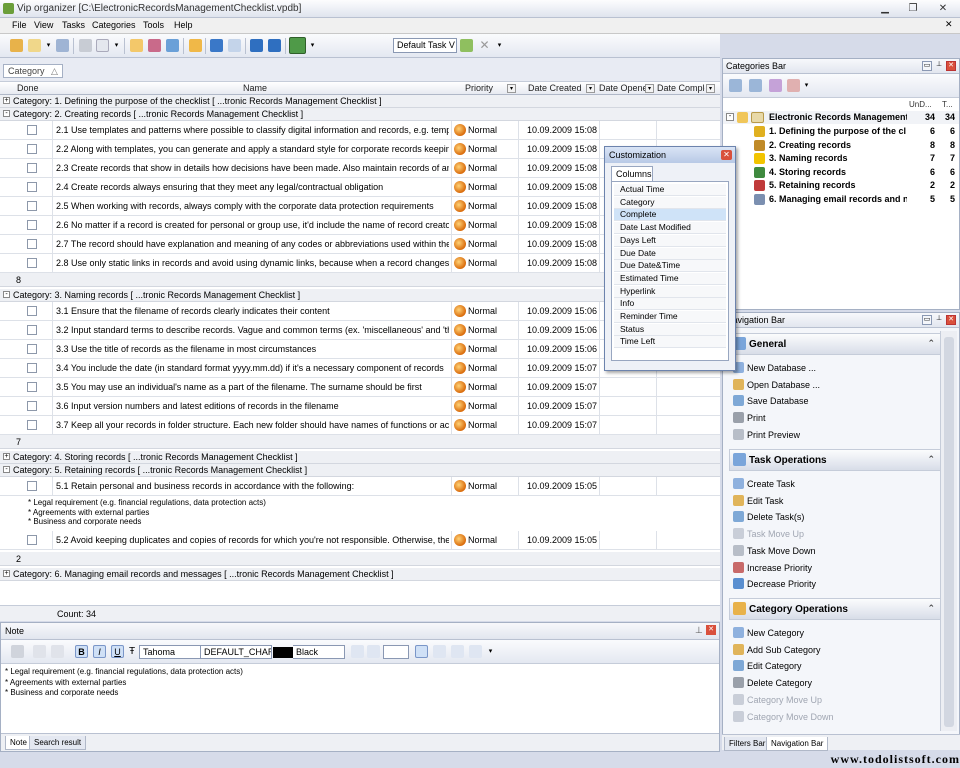 The width and height of the screenshot is (960, 768). Describe the element at coordinates (39, 651) in the screenshot. I see `note-save-icon` at that location.